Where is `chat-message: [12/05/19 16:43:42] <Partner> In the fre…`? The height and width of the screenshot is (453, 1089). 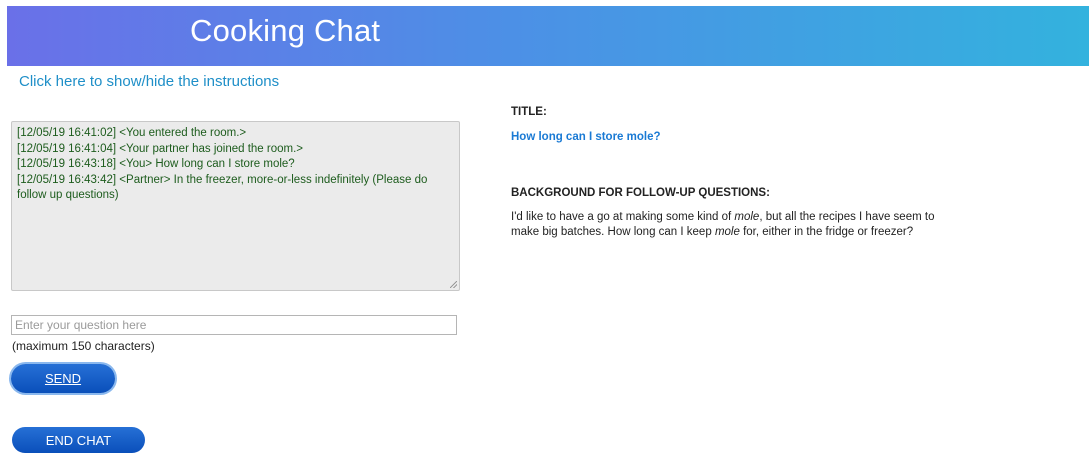 chat-message: [12/05/19 16:43:42] <Partner> In the fre… is located at coordinates (222, 187).